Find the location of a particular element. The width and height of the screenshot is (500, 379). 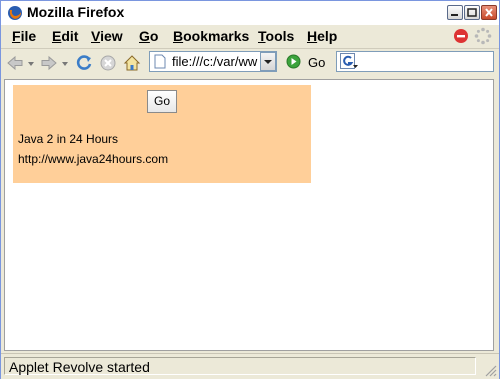

menu-bookmarks-label: ookmarks is located at coordinates (216, 36).